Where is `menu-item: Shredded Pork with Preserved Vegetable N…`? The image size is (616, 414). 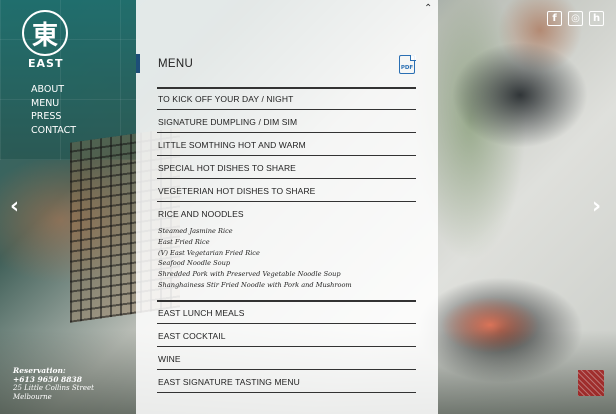 menu-item: Shredded Pork with Preserved Vegetable N… is located at coordinates (249, 274).